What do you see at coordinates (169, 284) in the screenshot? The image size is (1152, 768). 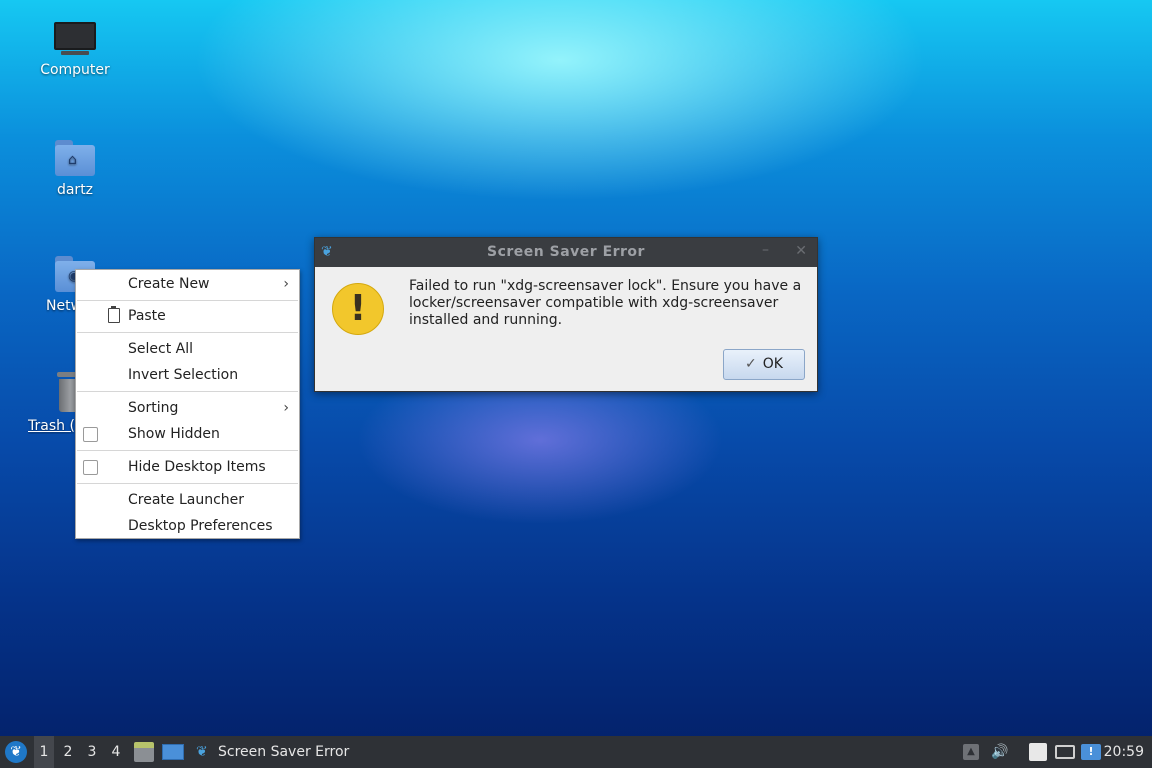 I see `menu-item-label: Create New` at bounding box center [169, 284].